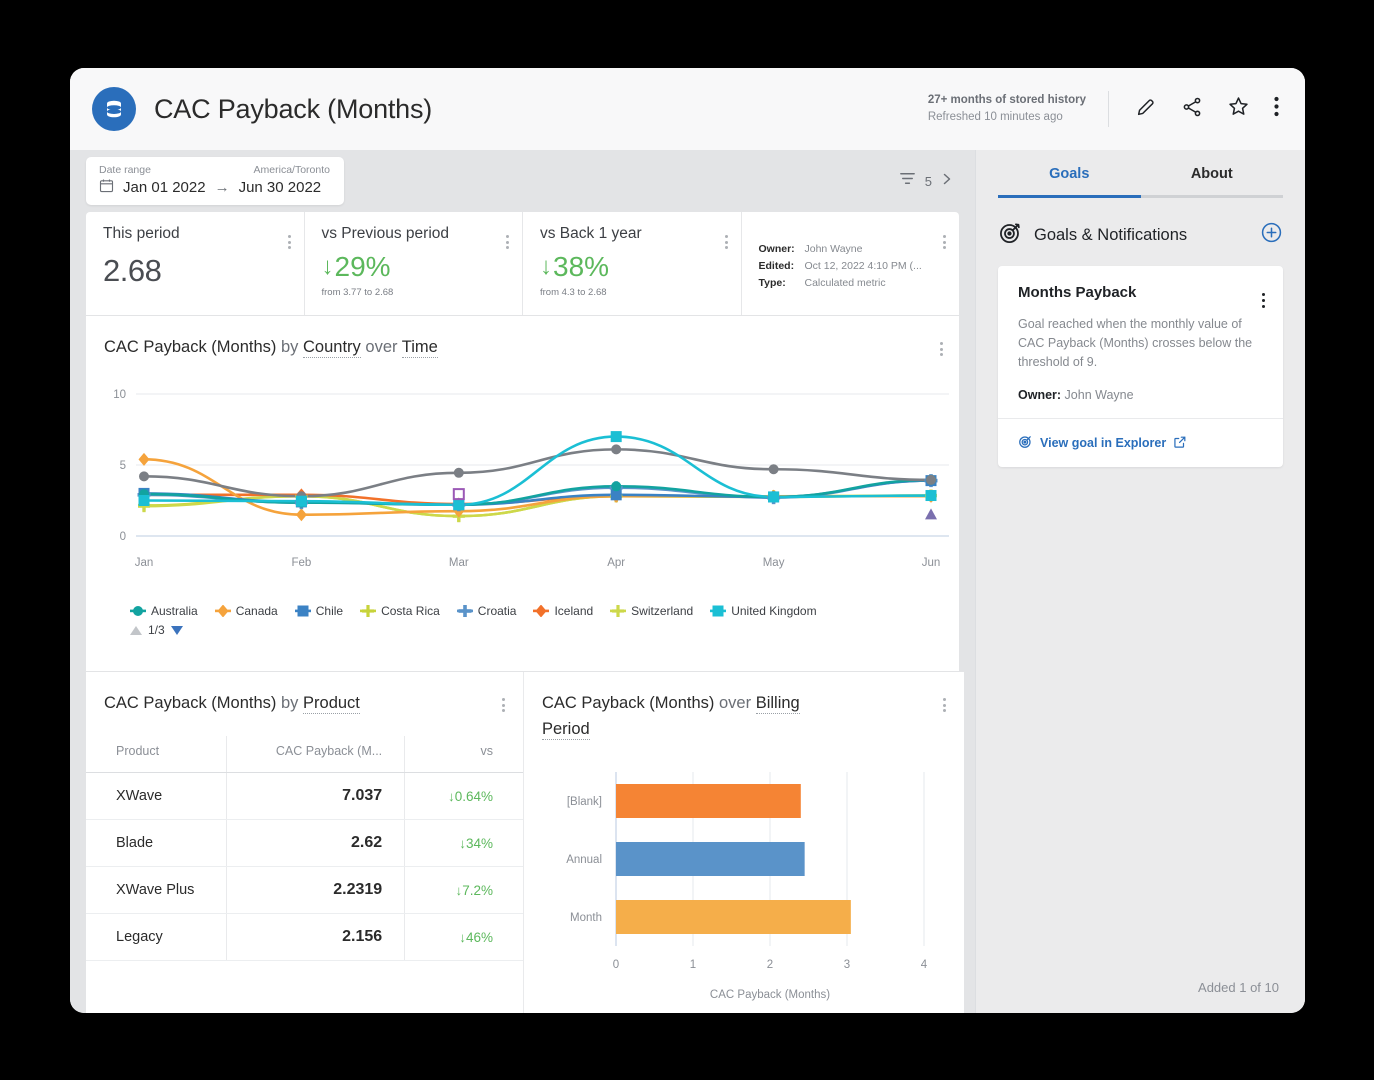 This screenshot has height=1080, width=1374. I want to click on goal-card-footer: View goal in Explorer, so click(1140, 442).